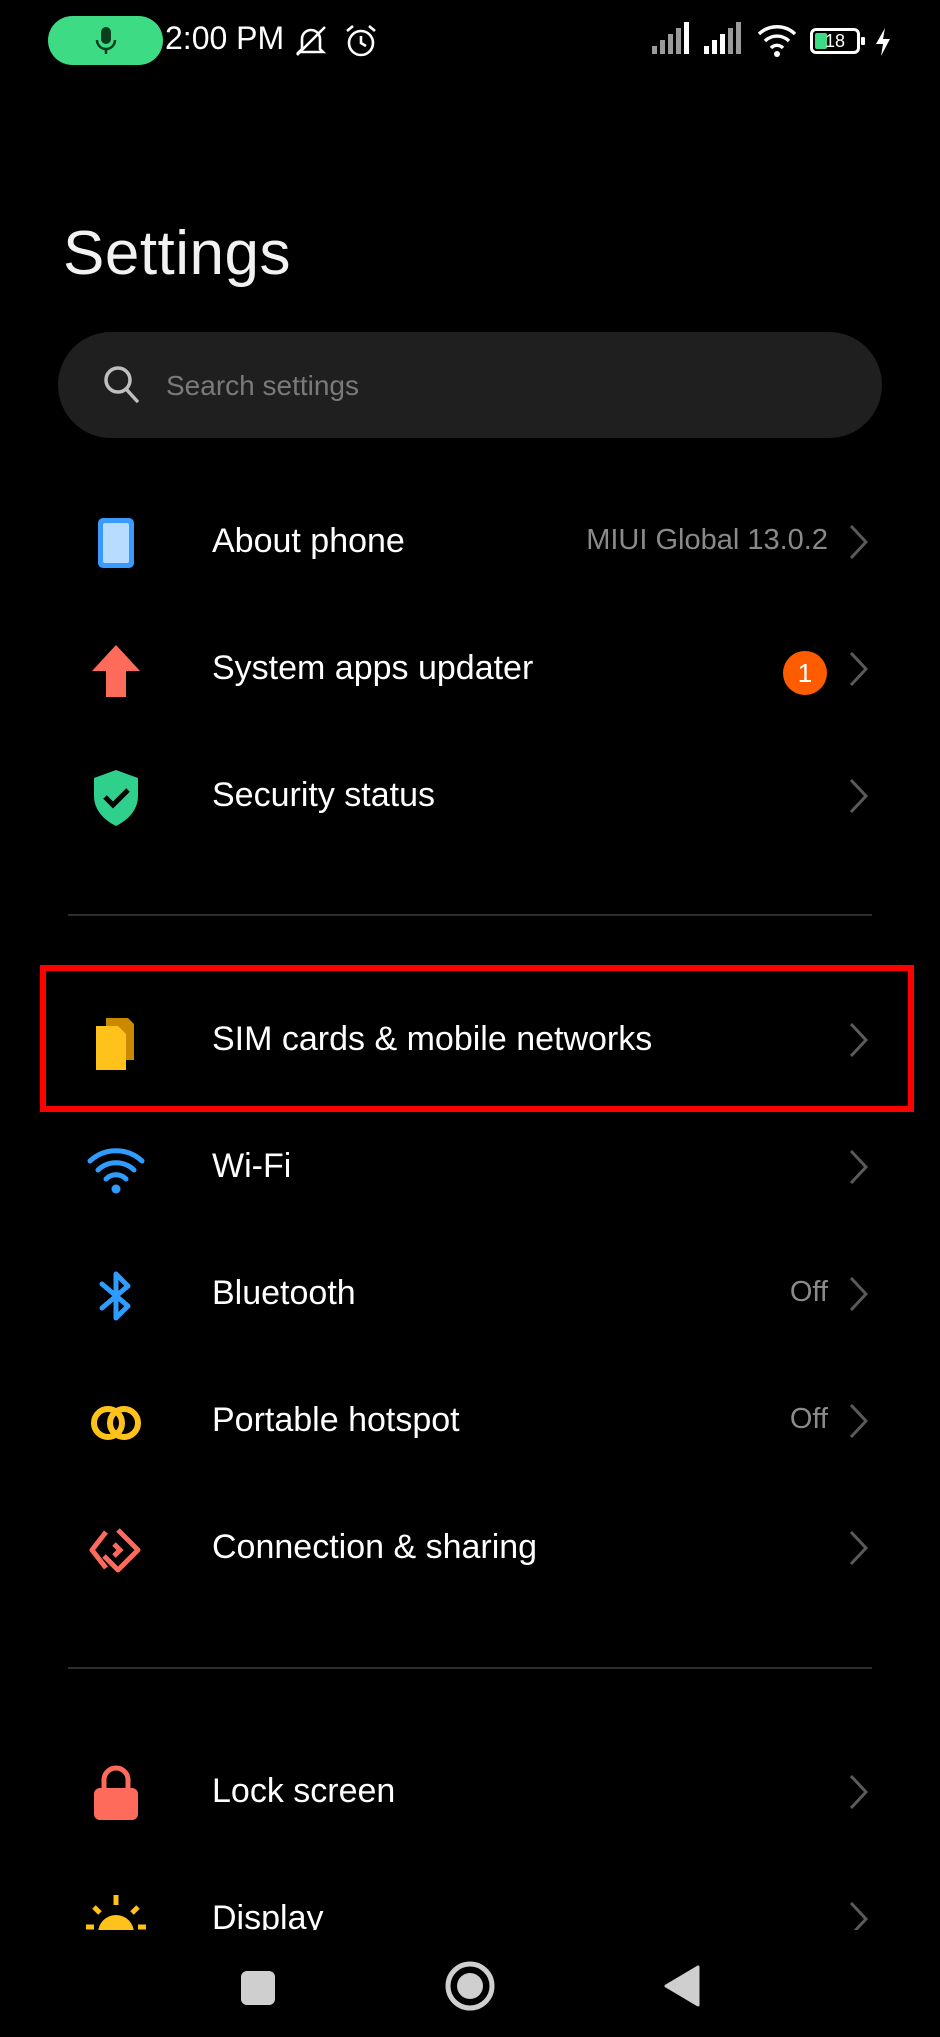  What do you see at coordinates (116, 1792) in the screenshot?
I see `lock-icon` at bounding box center [116, 1792].